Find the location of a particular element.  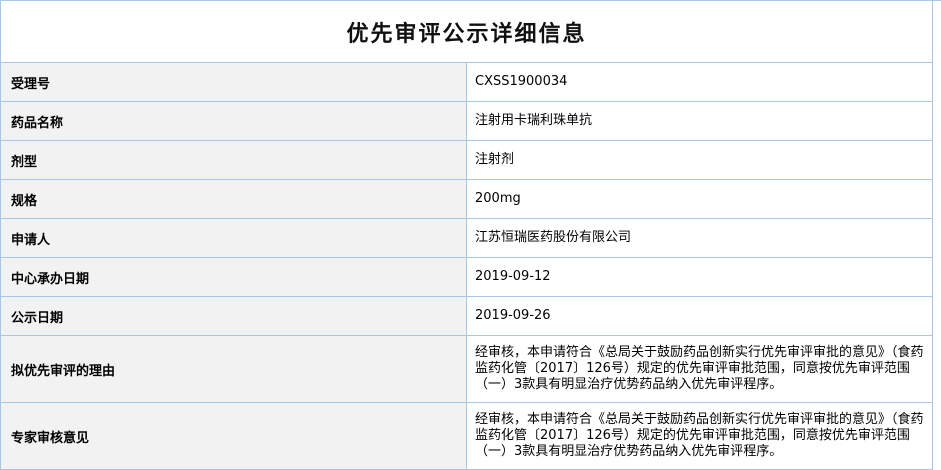

table-row: 公示日期 2019-09-26 is located at coordinates (466, 316).